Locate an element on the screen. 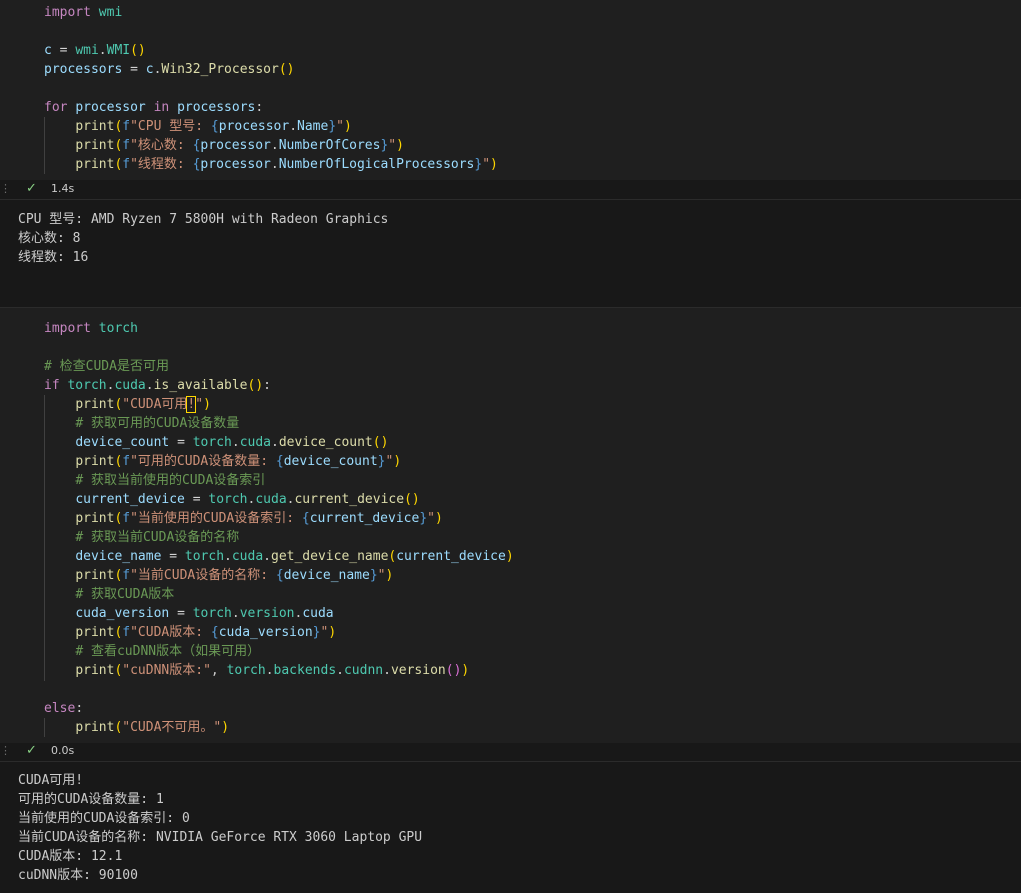  code-line: print(f"CUDA版本: {cuda_version}") is located at coordinates (190, 632).